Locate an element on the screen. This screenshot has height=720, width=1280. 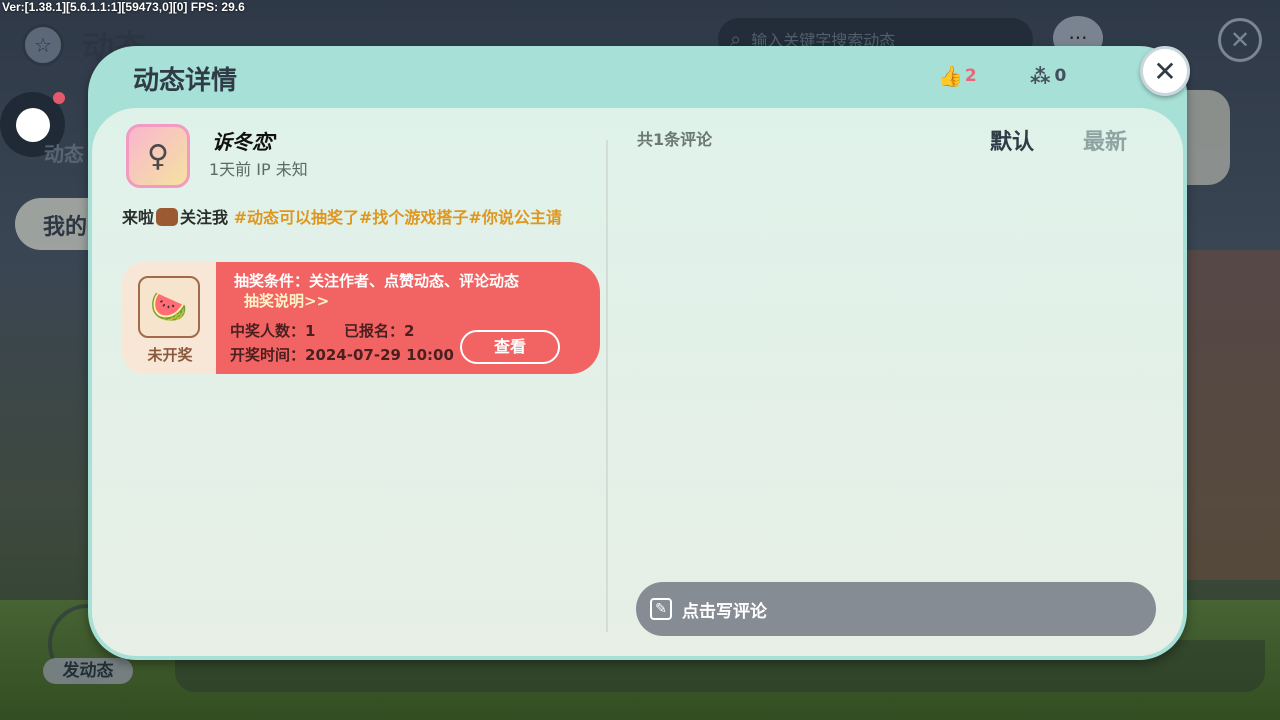
post-text: 来啦 关注我 #动态可以抽奖了#找个游戏搭子#你说公主请 is located at coordinates (357, 218).